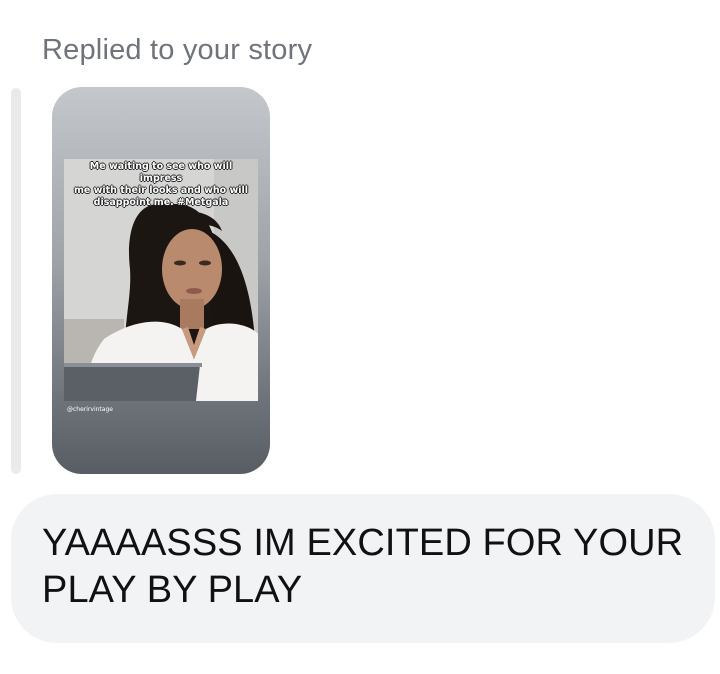 This screenshot has width=720, height=674. I want to click on quote-bar, so click(16, 281).